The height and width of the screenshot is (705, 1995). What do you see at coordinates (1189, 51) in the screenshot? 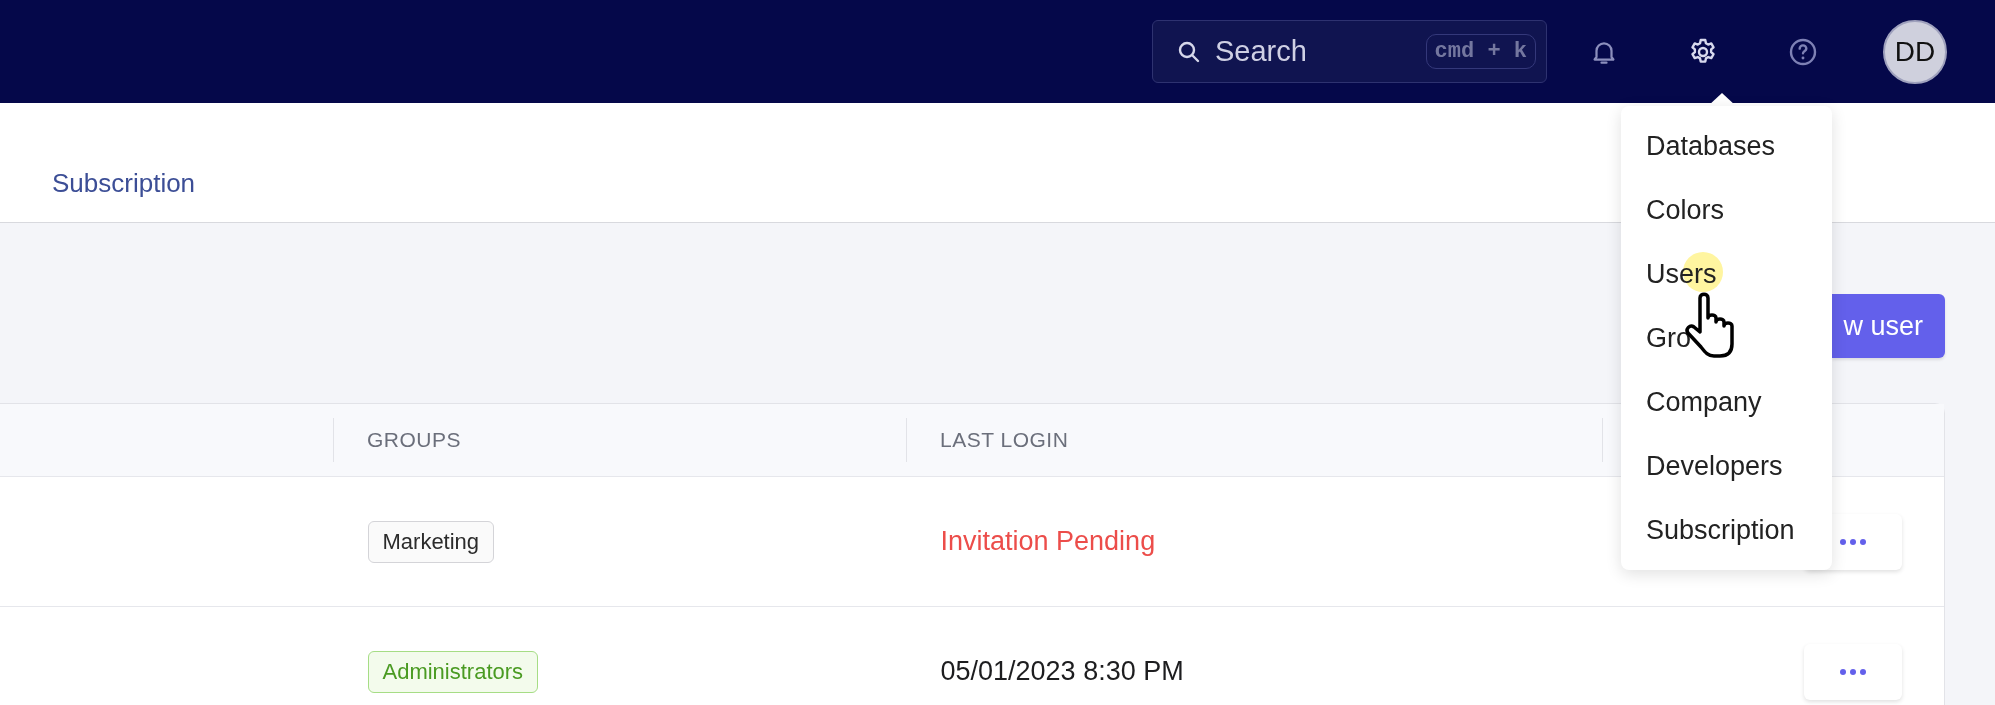
I see `search-icon` at bounding box center [1189, 51].